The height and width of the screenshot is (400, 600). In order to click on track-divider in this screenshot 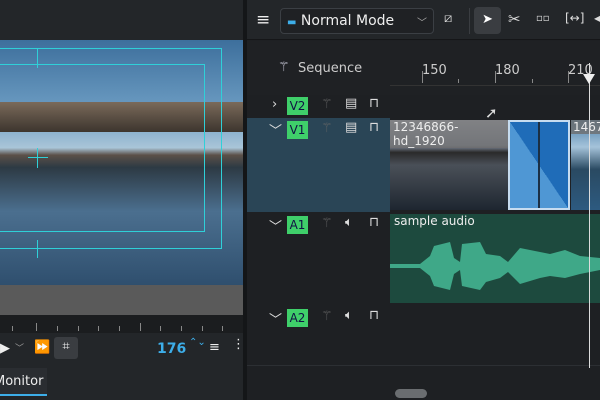, I will do `click(423, 365)`.